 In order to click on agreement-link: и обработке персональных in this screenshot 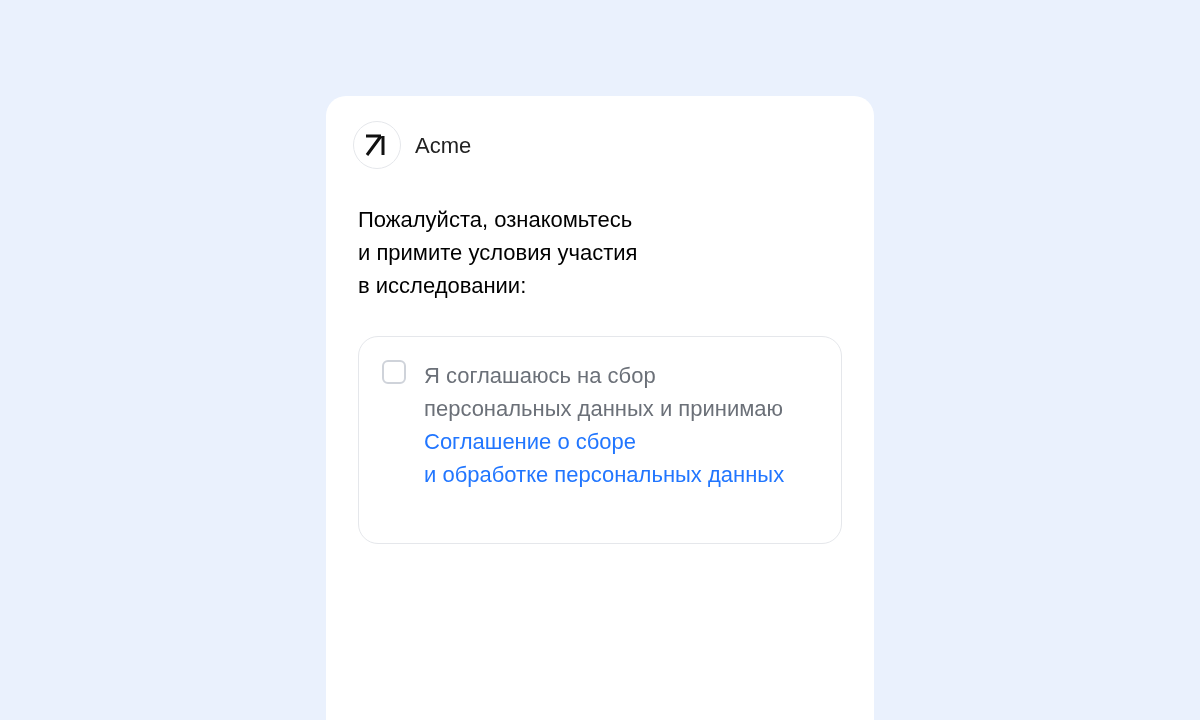, I will do `click(563, 474)`.